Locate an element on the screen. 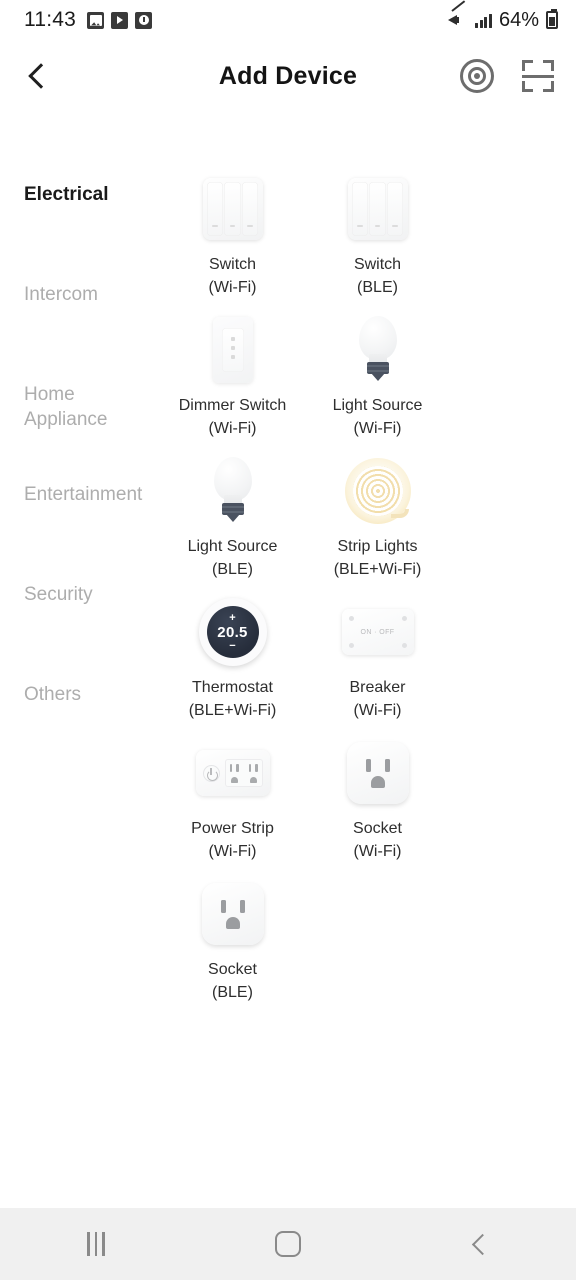 This screenshot has height=1280, width=576. battery-icon is located at coordinates (552, 19).